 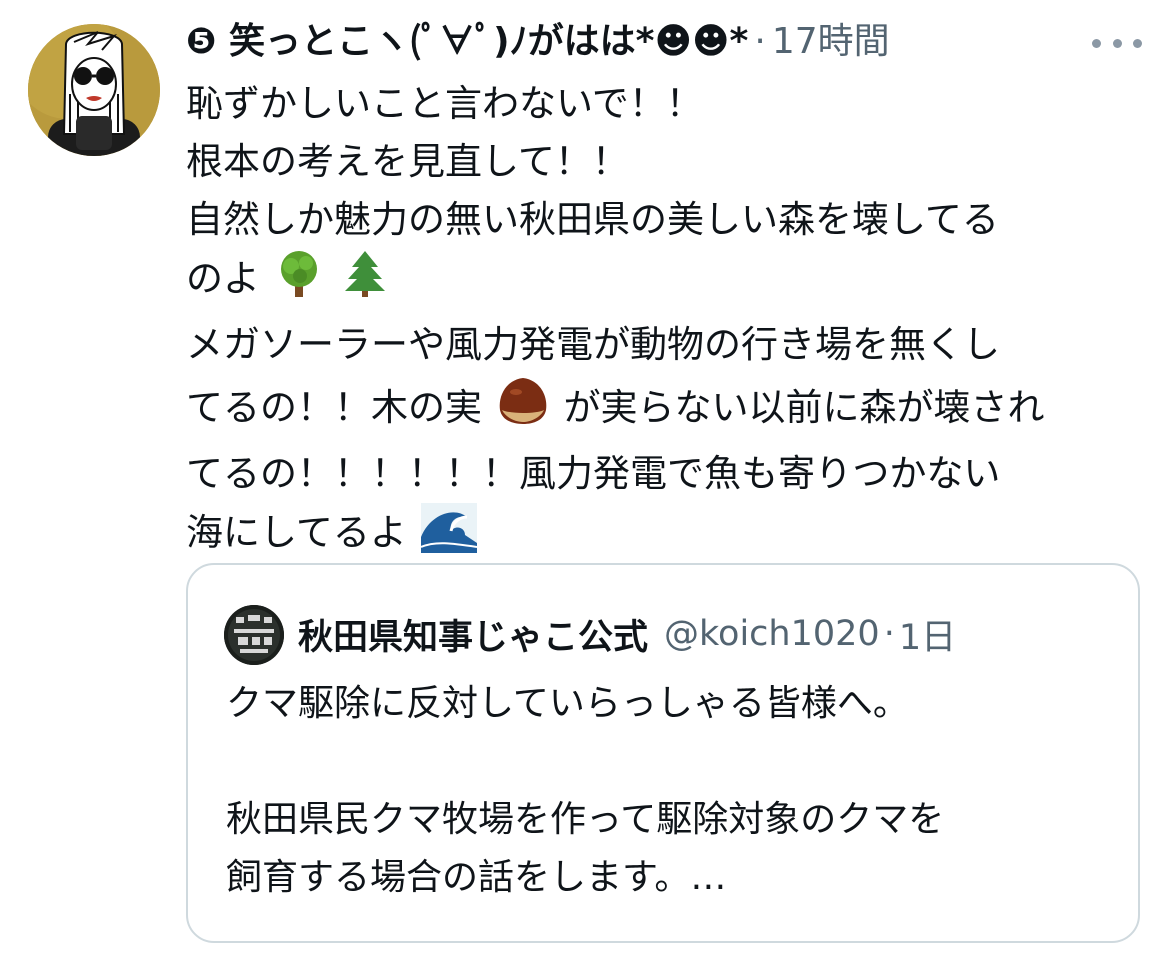 I want to click on chestnut-icon, so click(x=523, y=409).